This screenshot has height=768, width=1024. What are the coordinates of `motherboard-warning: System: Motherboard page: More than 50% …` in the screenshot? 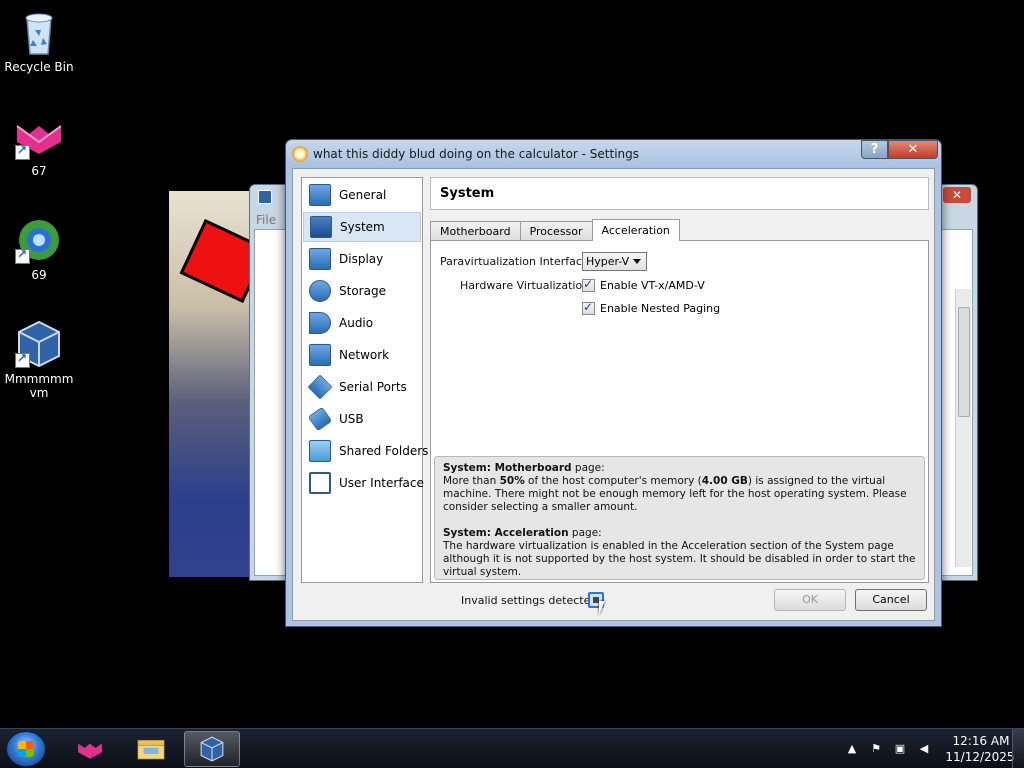 It's located at (679, 488).